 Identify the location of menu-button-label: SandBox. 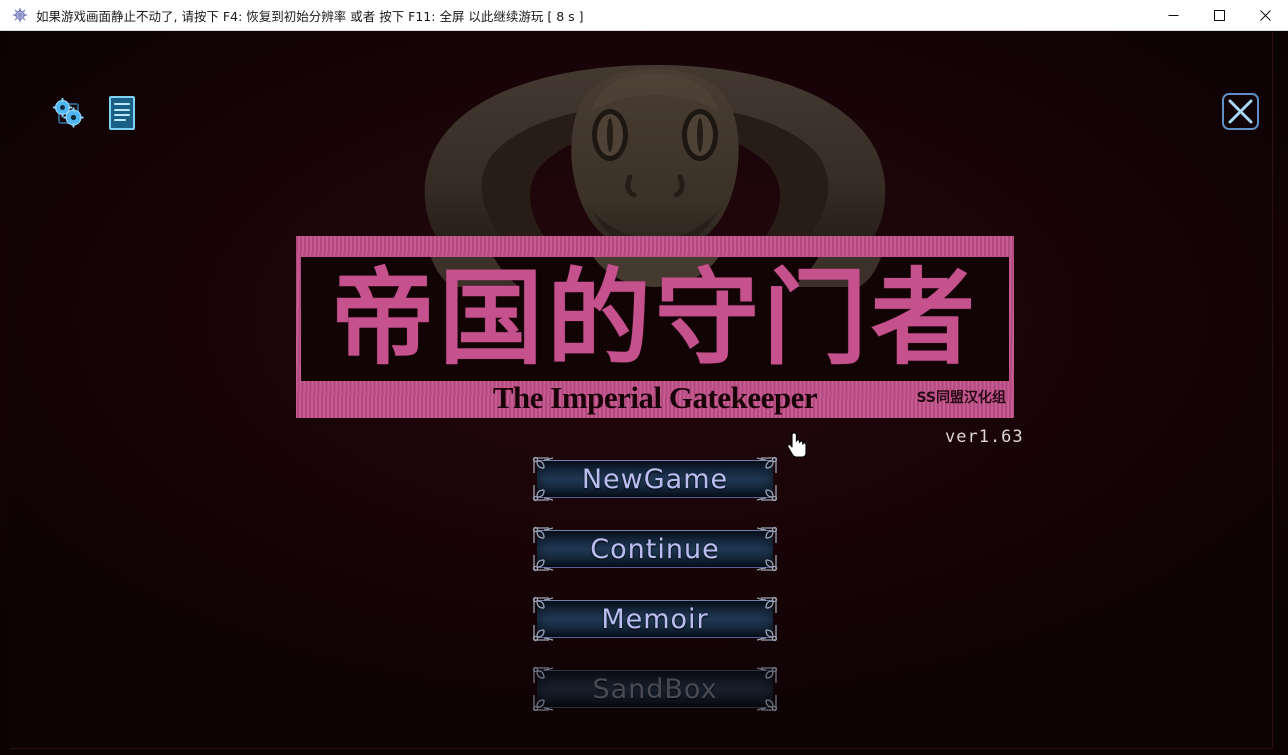
(655, 689).